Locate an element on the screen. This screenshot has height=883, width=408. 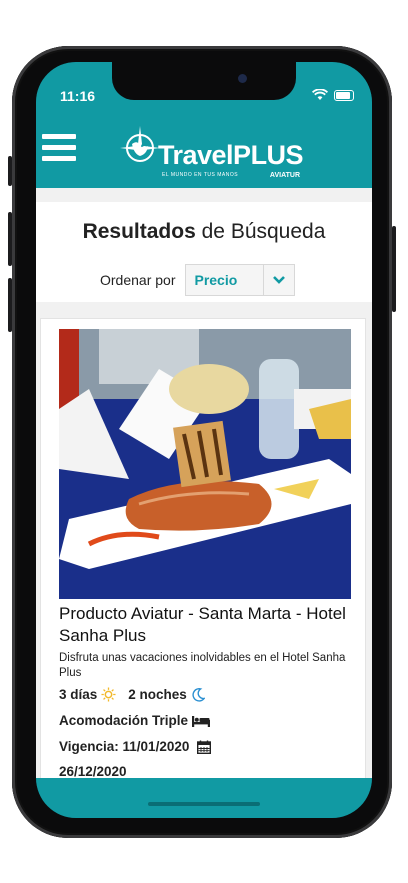
menu-icon is located at coordinates (59, 149).